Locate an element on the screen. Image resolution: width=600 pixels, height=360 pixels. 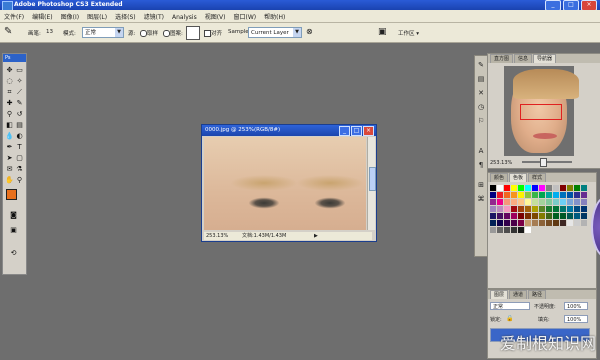
crop-tool-icon: ⌗ is located at coordinates (9, 92).